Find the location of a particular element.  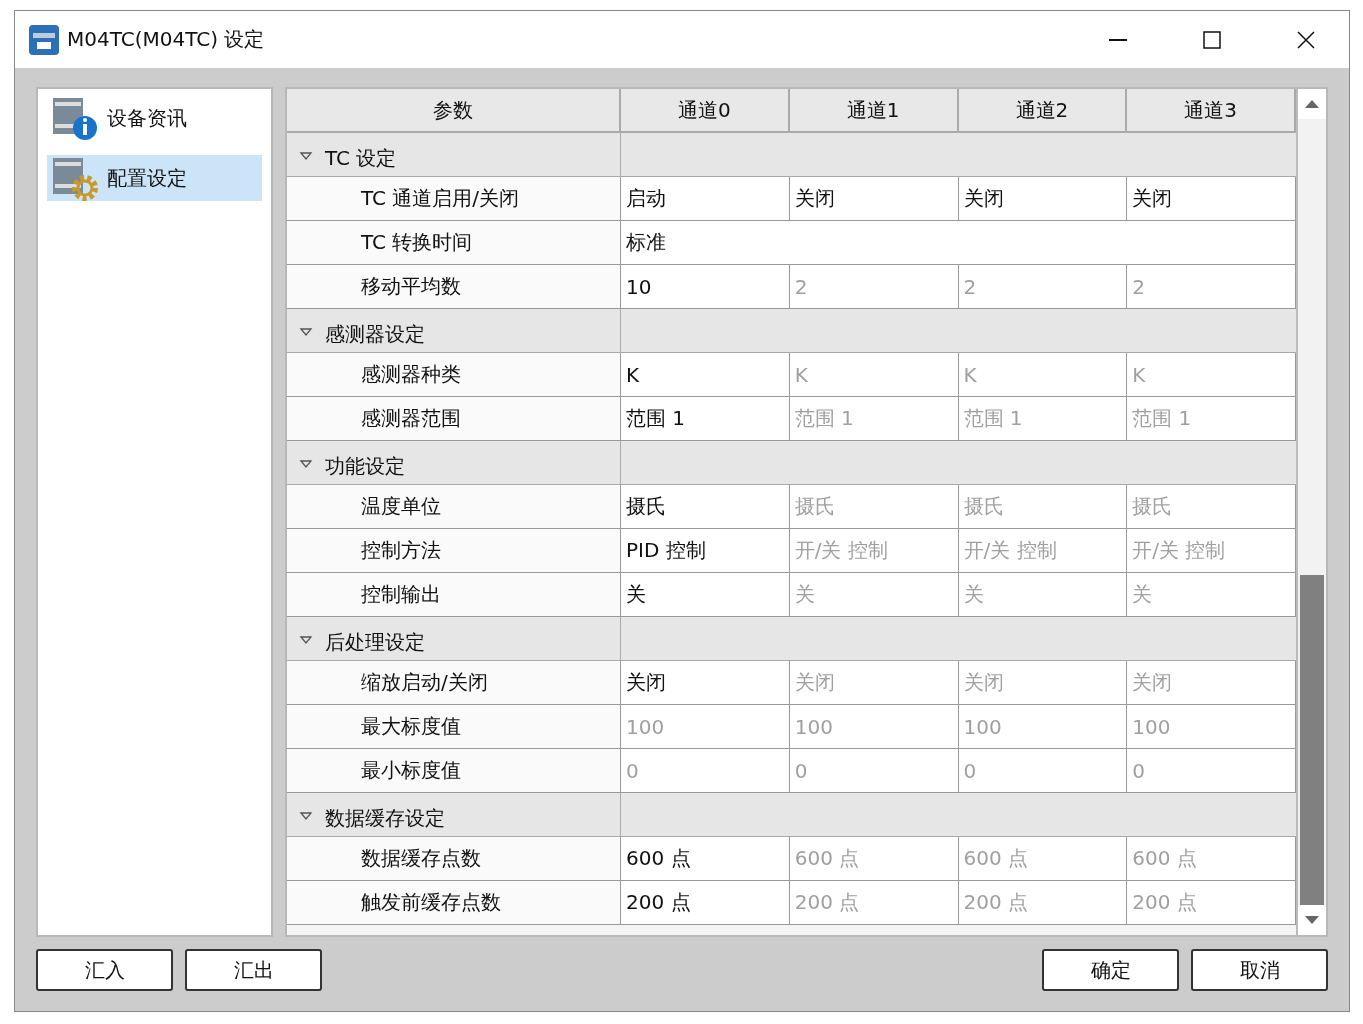

table-cell: 200 点 is located at coordinates (705, 903).